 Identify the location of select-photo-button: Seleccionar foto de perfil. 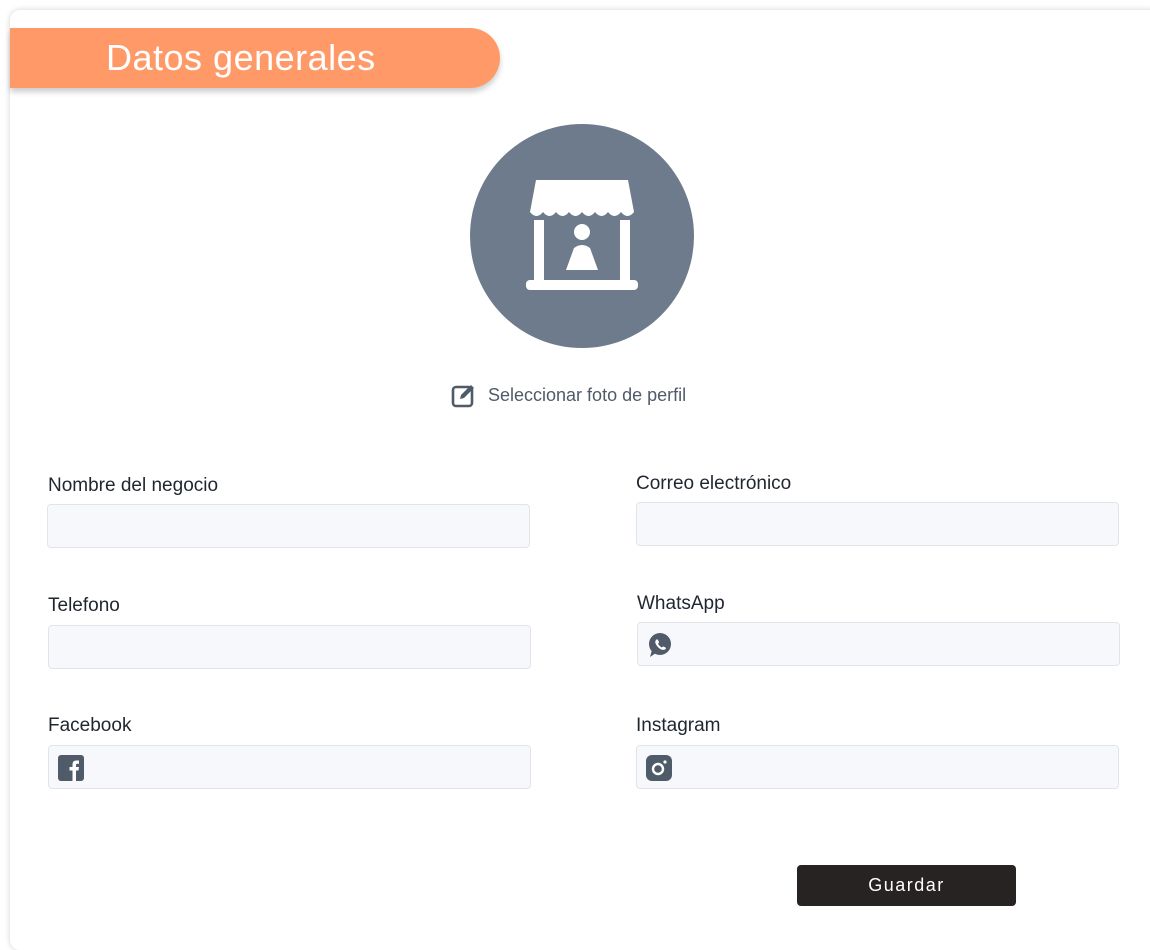
(568, 395).